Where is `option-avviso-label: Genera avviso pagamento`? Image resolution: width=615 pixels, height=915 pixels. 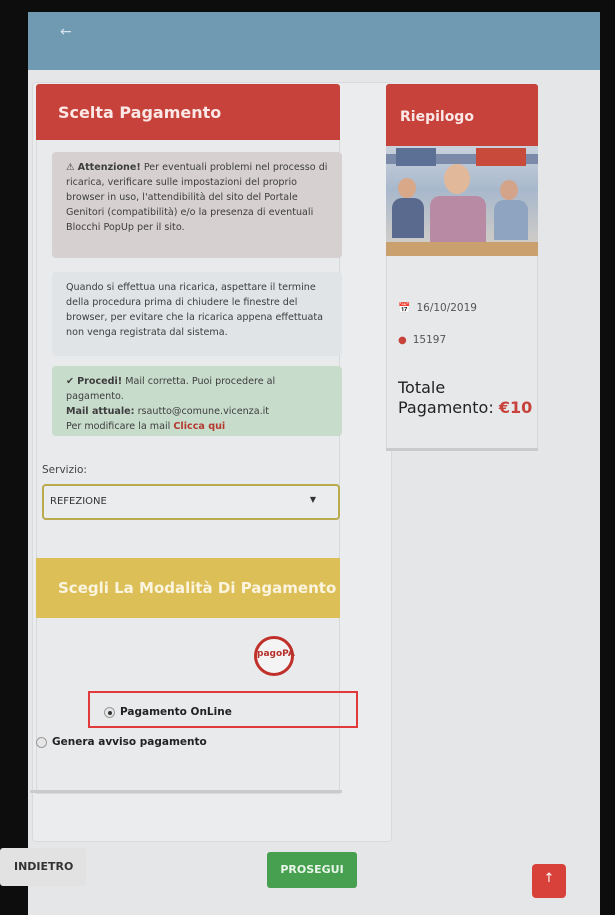
option-avviso-label: Genera avviso pagamento is located at coordinates (129, 742).